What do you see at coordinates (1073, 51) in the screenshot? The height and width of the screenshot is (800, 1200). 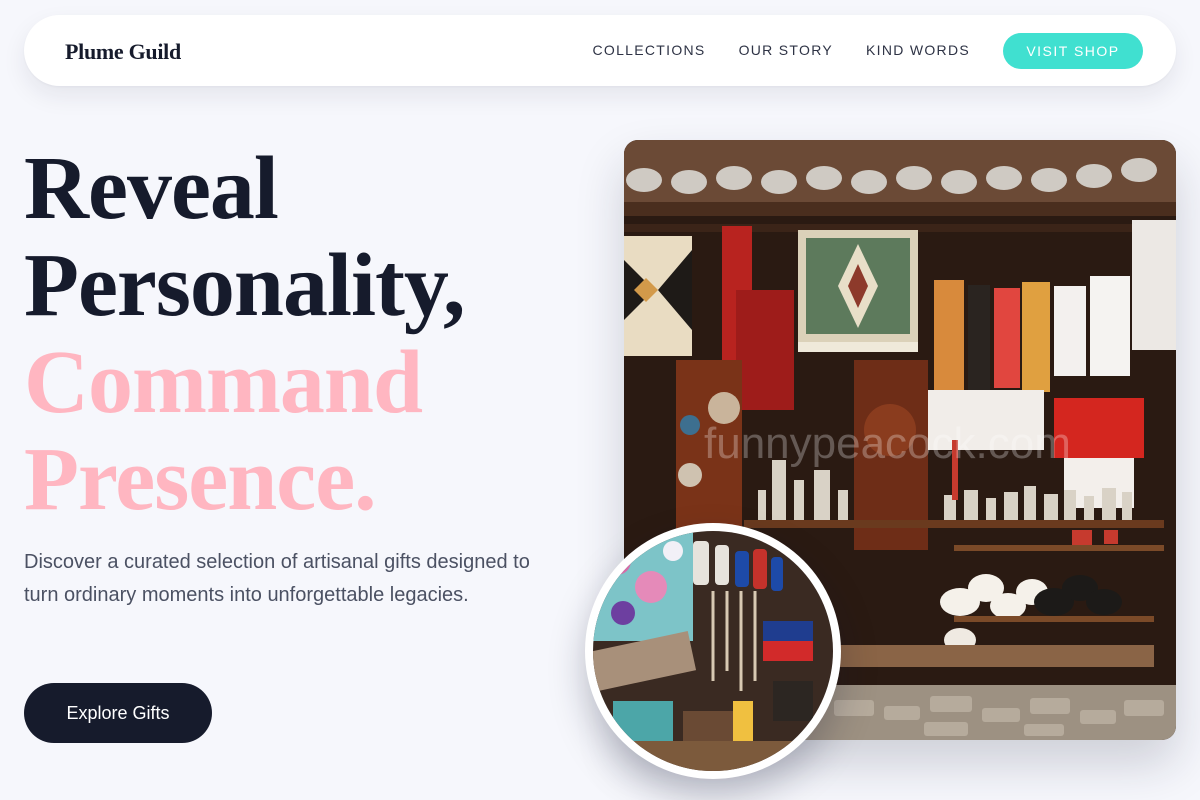 I see `visit-shop-button: VISIT SHOP` at bounding box center [1073, 51].